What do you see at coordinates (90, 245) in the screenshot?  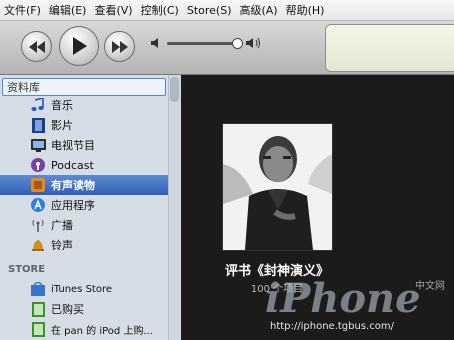 I see `sidebar-item-ringtones: 铃声` at bounding box center [90, 245].